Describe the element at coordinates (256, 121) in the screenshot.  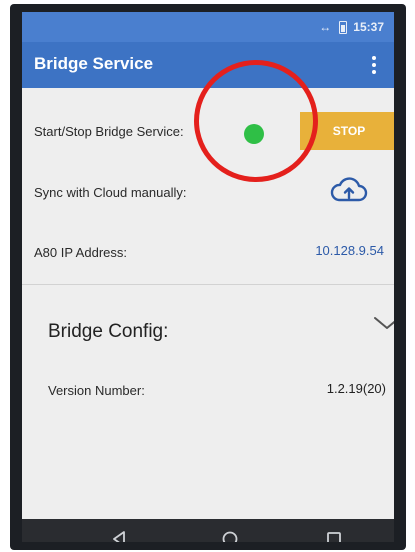
I see `red-annotation-circle` at that location.